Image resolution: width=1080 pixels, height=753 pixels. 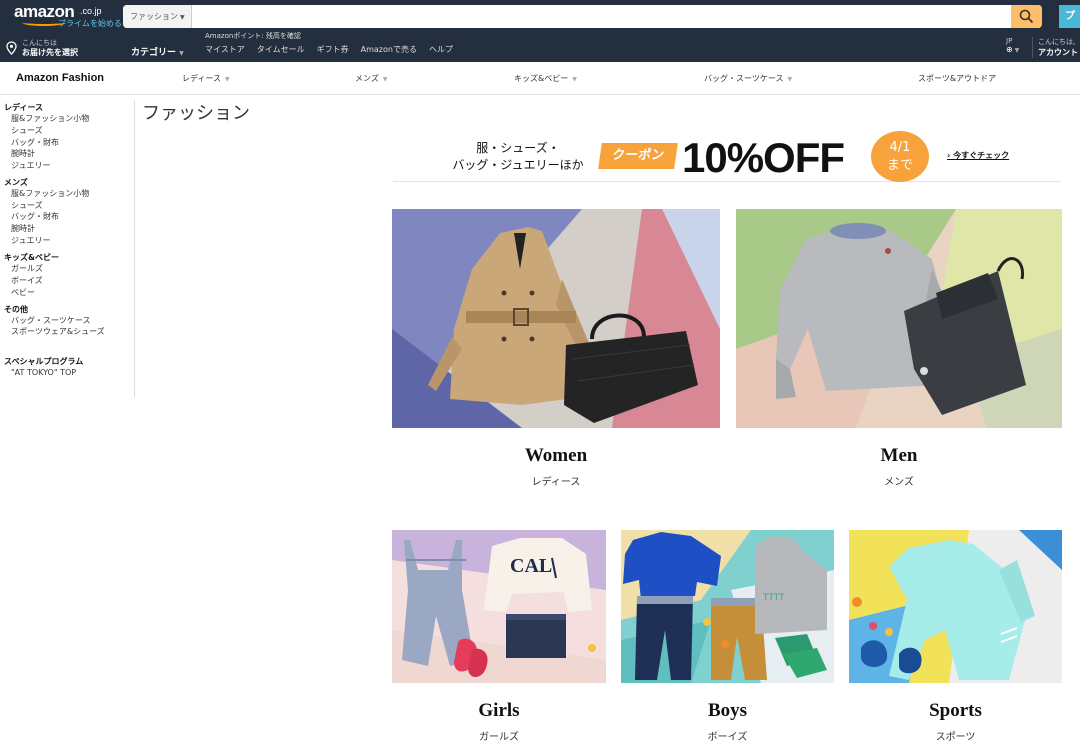 What do you see at coordinates (31, 257) in the screenshot?
I see `sidebar-heading-kids: キッズ&ベビー` at bounding box center [31, 257].